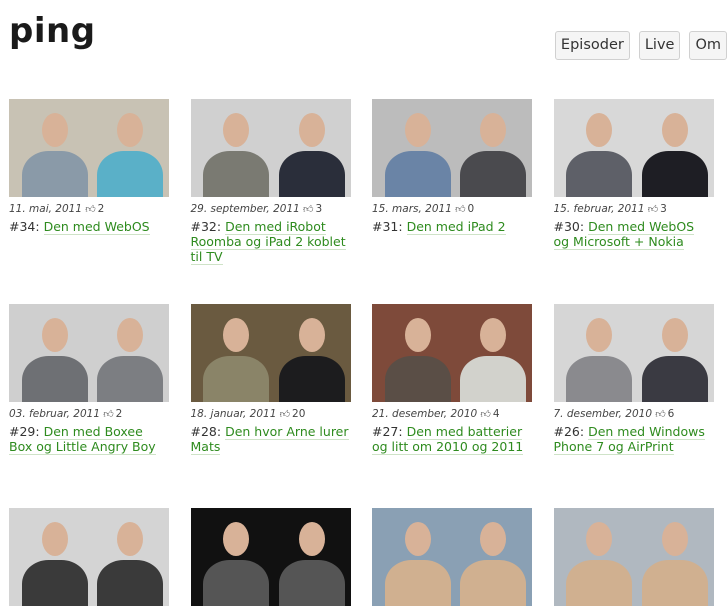 This screenshot has height=606, width=727. What do you see at coordinates (101, 209) in the screenshot?
I see `episode-like-count: 2` at bounding box center [101, 209].